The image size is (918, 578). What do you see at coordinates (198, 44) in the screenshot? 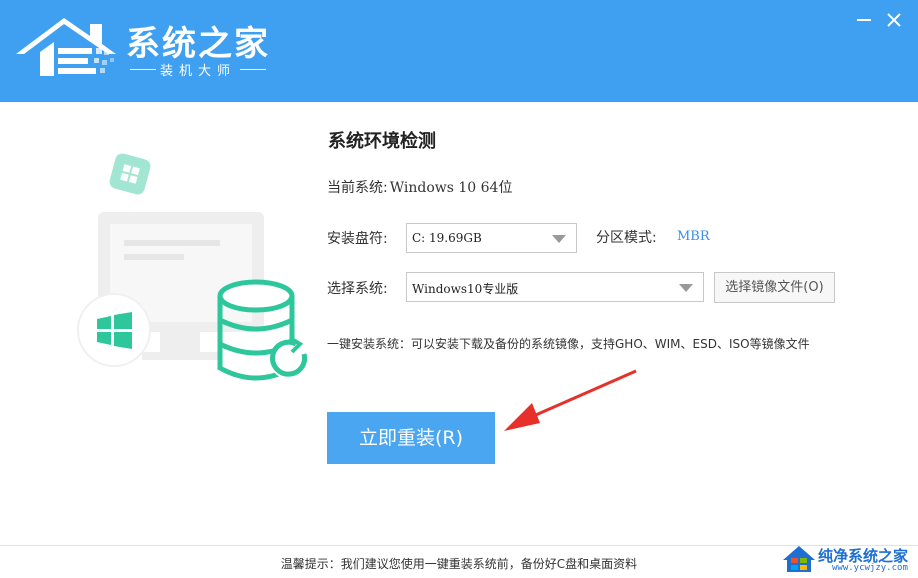
I see `brand-title: 系统之家` at bounding box center [198, 44].